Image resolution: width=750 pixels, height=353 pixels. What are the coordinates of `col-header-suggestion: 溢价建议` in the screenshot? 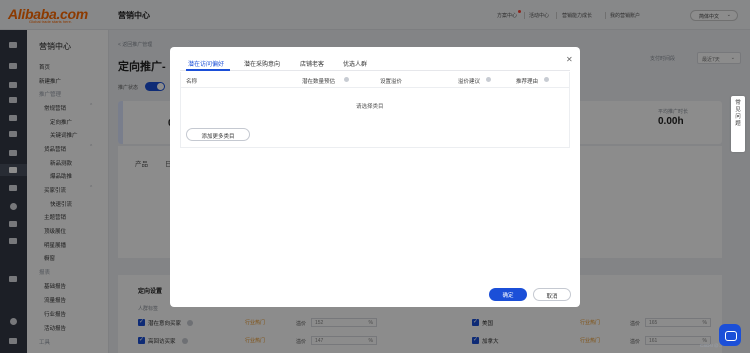 It's located at (469, 82).